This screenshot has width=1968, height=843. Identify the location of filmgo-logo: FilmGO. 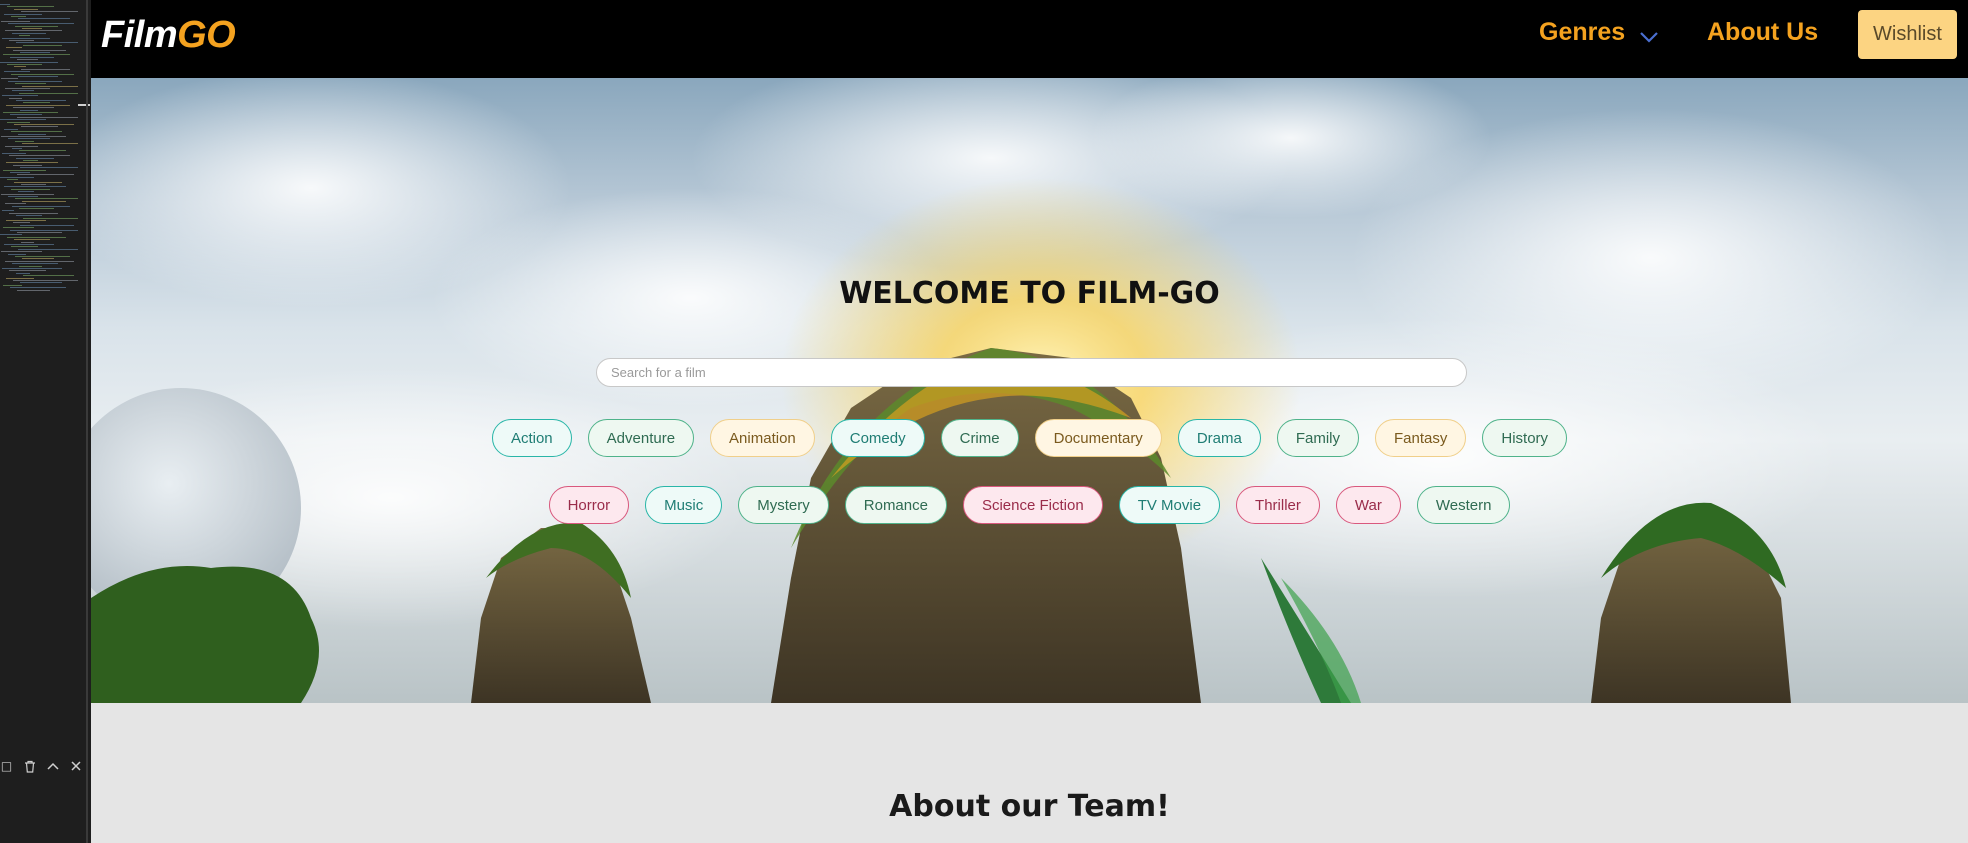
(168, 35).